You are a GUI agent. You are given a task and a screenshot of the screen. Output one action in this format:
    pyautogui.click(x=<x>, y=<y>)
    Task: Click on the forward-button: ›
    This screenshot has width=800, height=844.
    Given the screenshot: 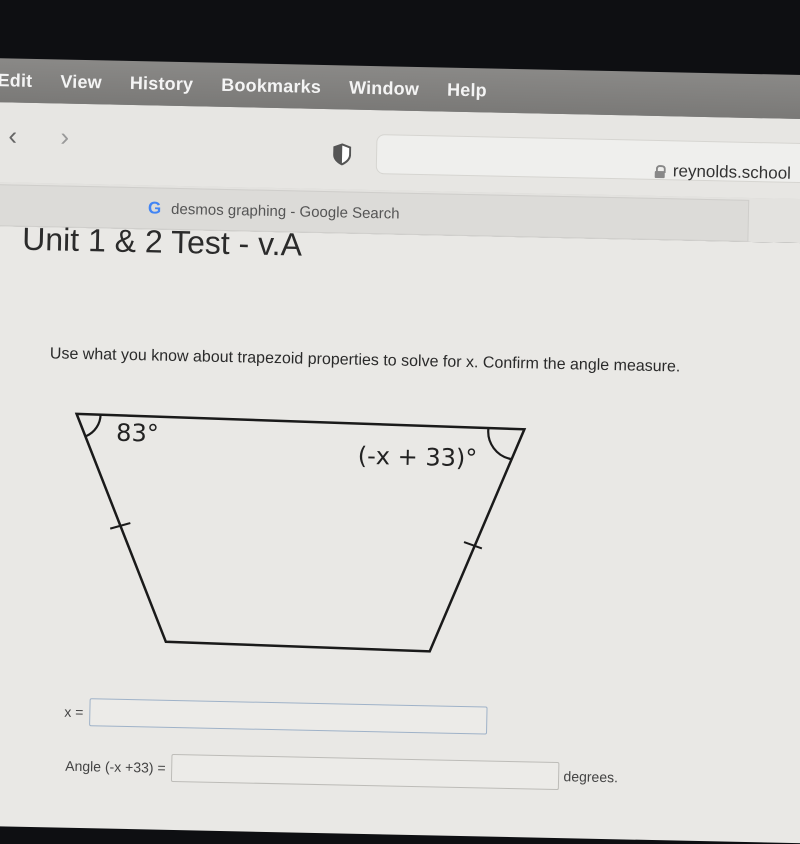 What is the action you would take?
    pyautogui.click(x=64, y=136)
    